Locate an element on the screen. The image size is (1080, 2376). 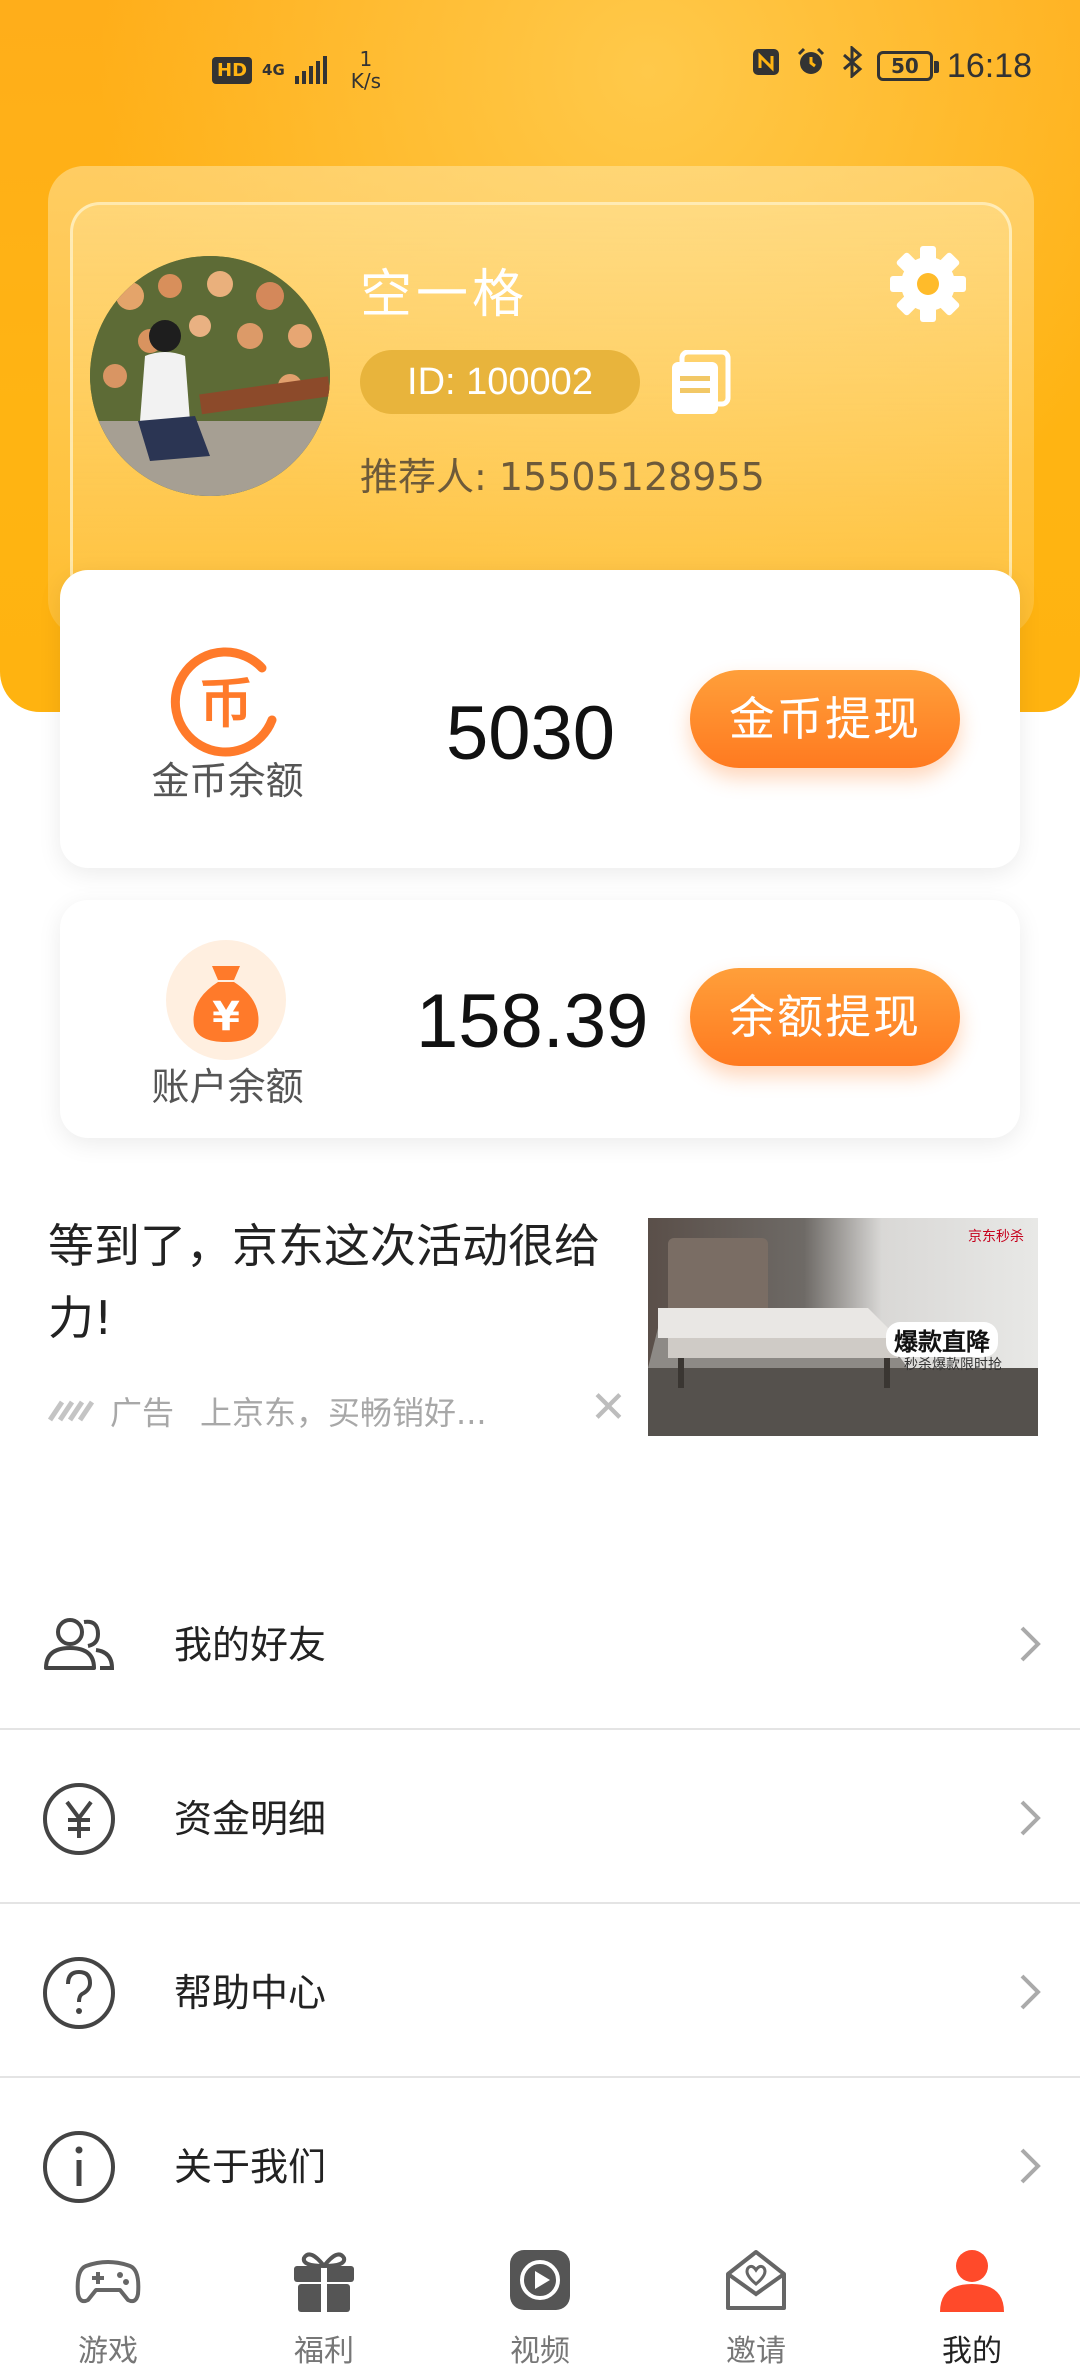
menu-label-about: 关于我们 is located at coordinates (250, 2167).